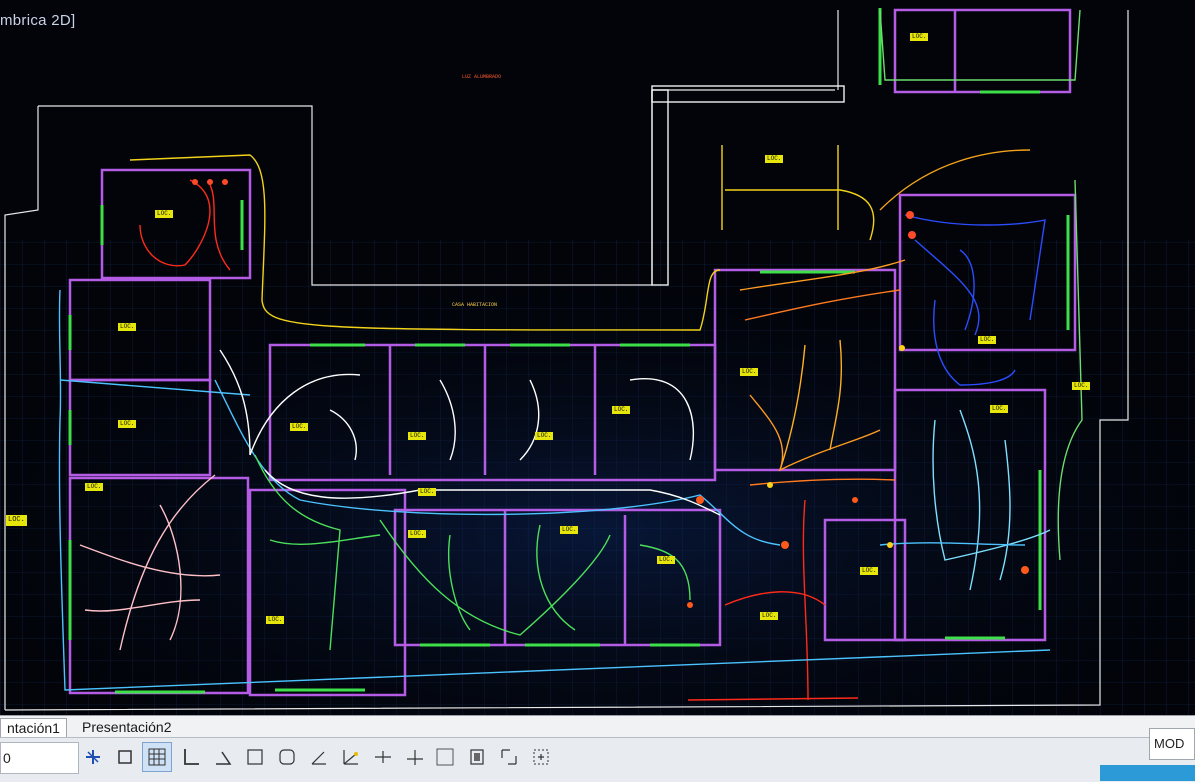 This screenshot has height=782, width=1195. What do you see at coordinates (541, 757) in the screenshot?
I see `selection-icon` at bounding box center [541, 757].